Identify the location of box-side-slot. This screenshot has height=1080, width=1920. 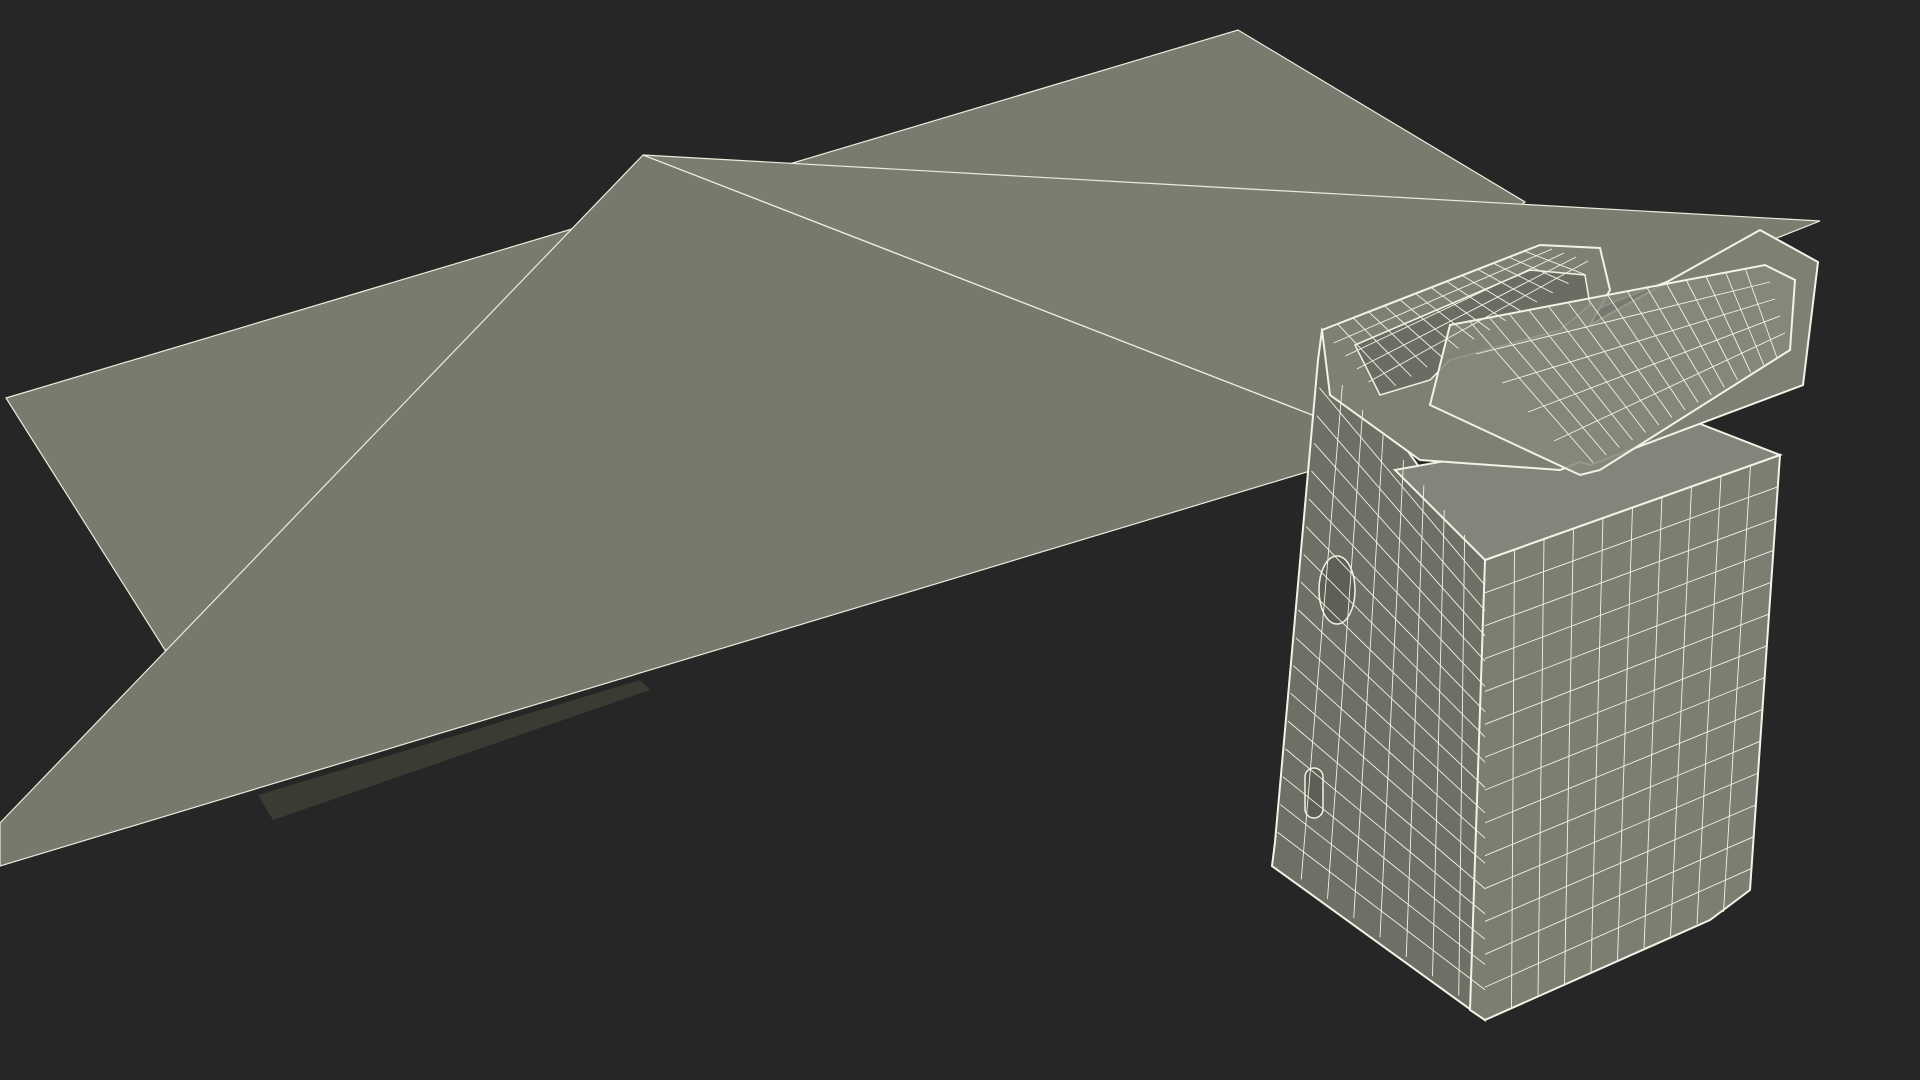
(1314, 793).